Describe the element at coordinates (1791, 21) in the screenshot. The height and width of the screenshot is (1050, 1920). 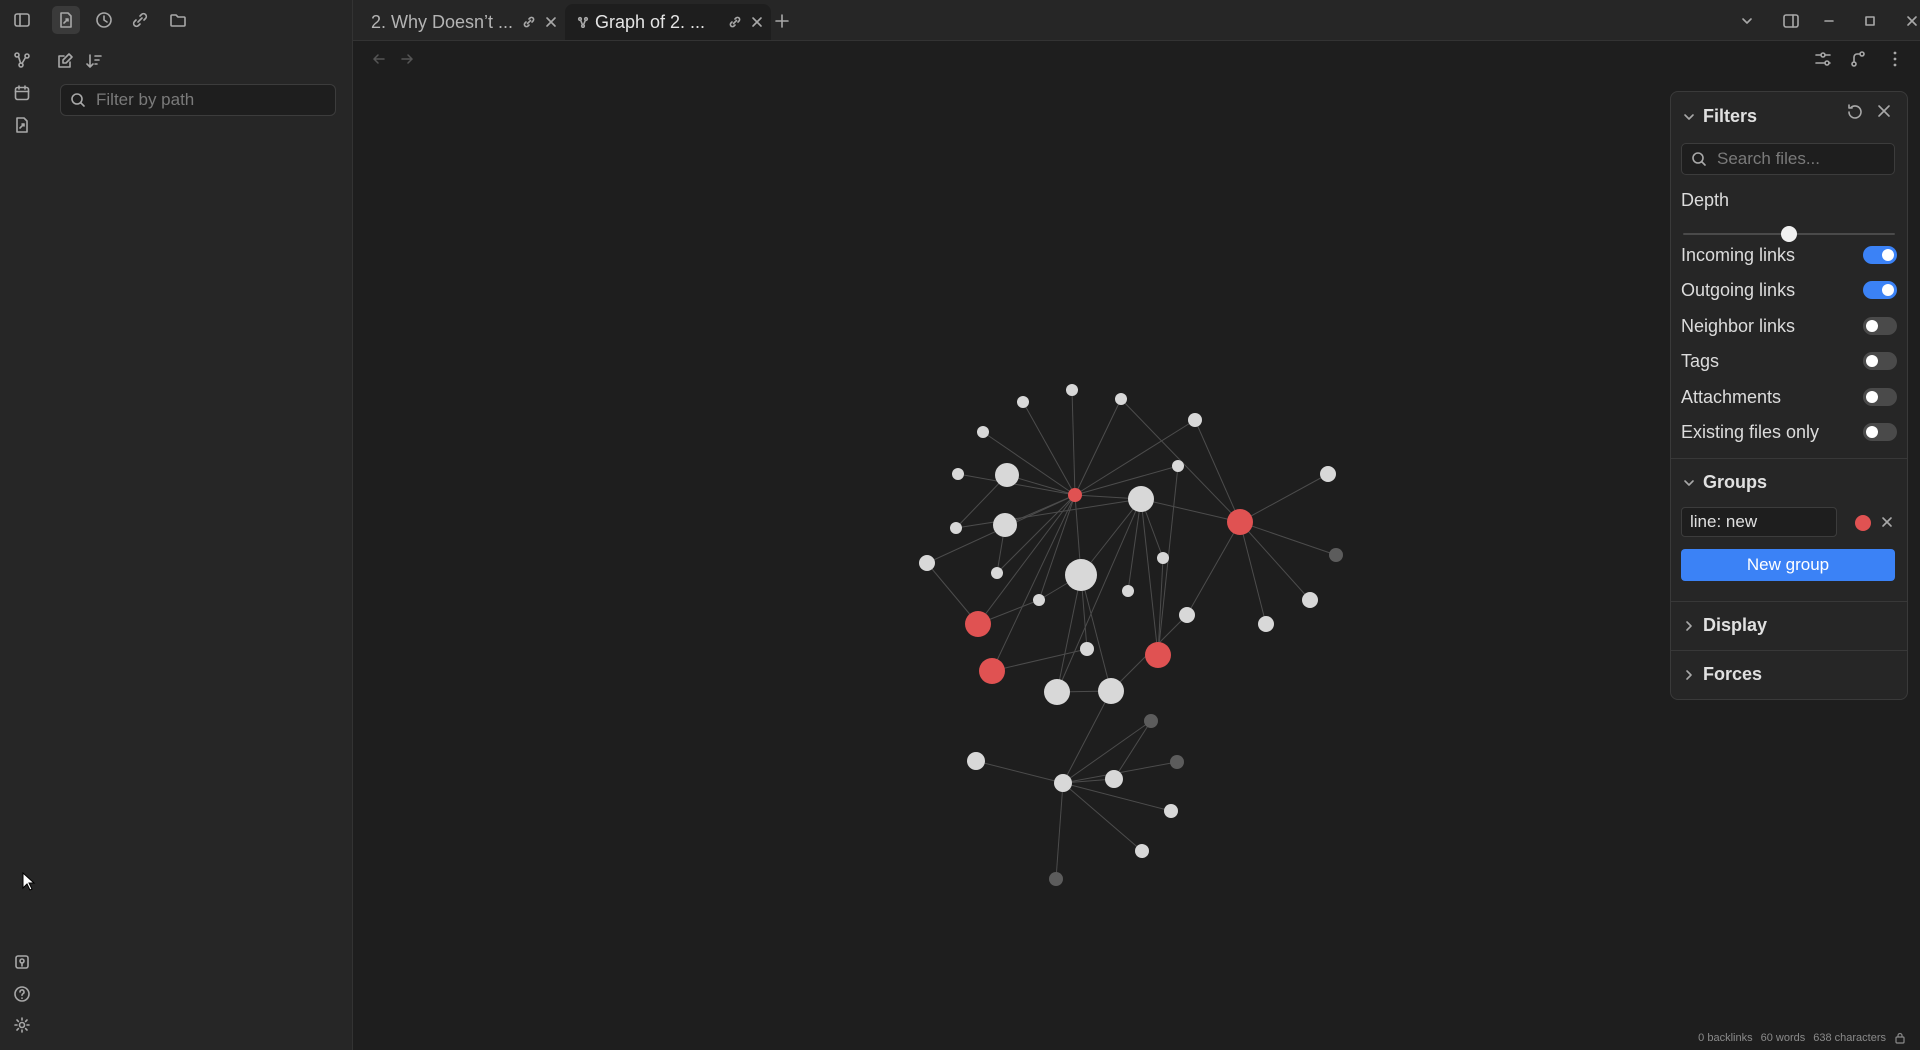
I see `right-sidebar-toggle-icon` at that location.